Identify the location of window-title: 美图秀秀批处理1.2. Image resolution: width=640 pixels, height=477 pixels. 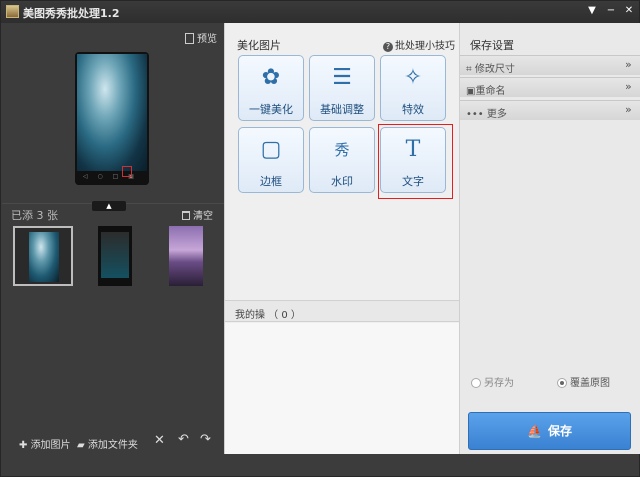
(71, 13).